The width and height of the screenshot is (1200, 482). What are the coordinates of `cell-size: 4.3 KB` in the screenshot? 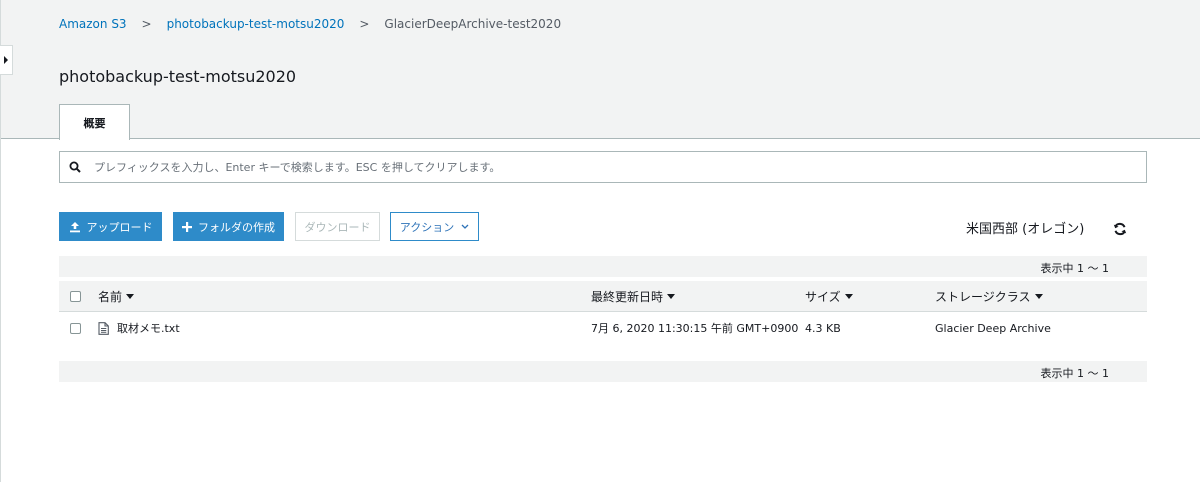 It's located at (823, 328).